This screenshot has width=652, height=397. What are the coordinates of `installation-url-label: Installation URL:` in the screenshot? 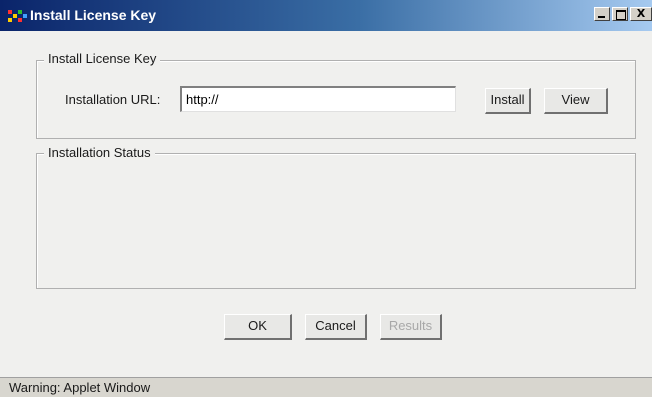 It's located at (113, 99).